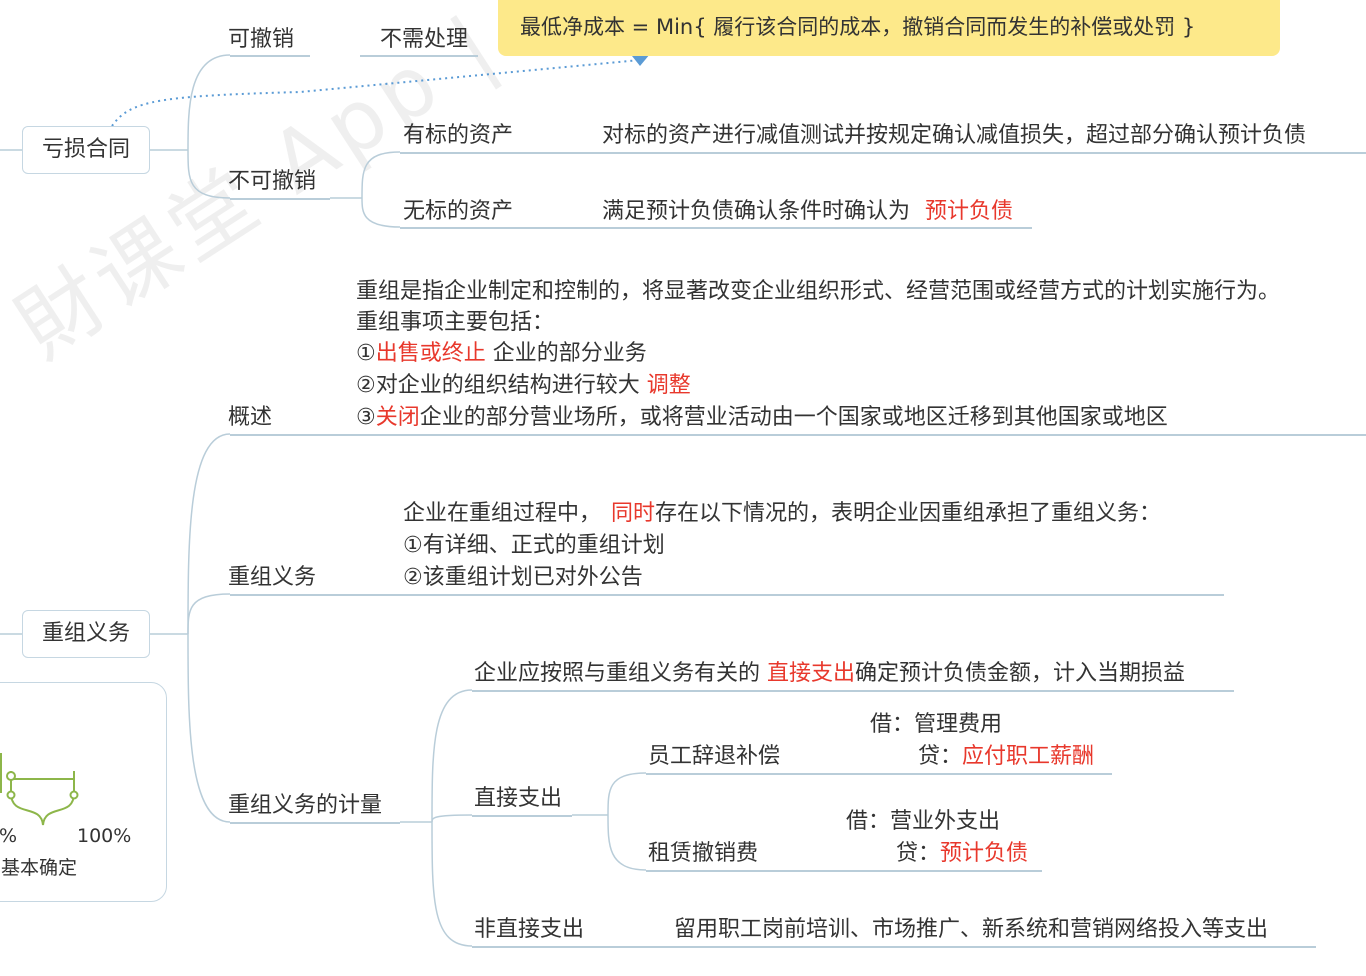 The image size is (1366, 976). What do you see at coordinates (969, 211) in the screenshot?
I see `provision-highlight: 预计负债` at bounding box center [969, 211].